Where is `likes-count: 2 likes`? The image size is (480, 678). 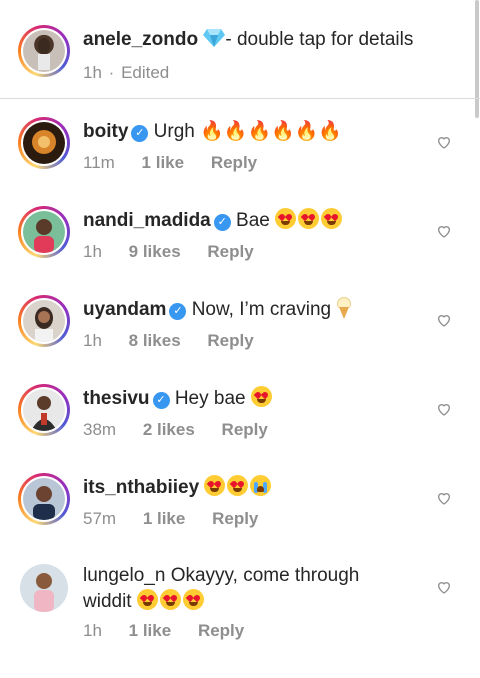
likes-count: 2 likes is located at coordinates (169, 429).